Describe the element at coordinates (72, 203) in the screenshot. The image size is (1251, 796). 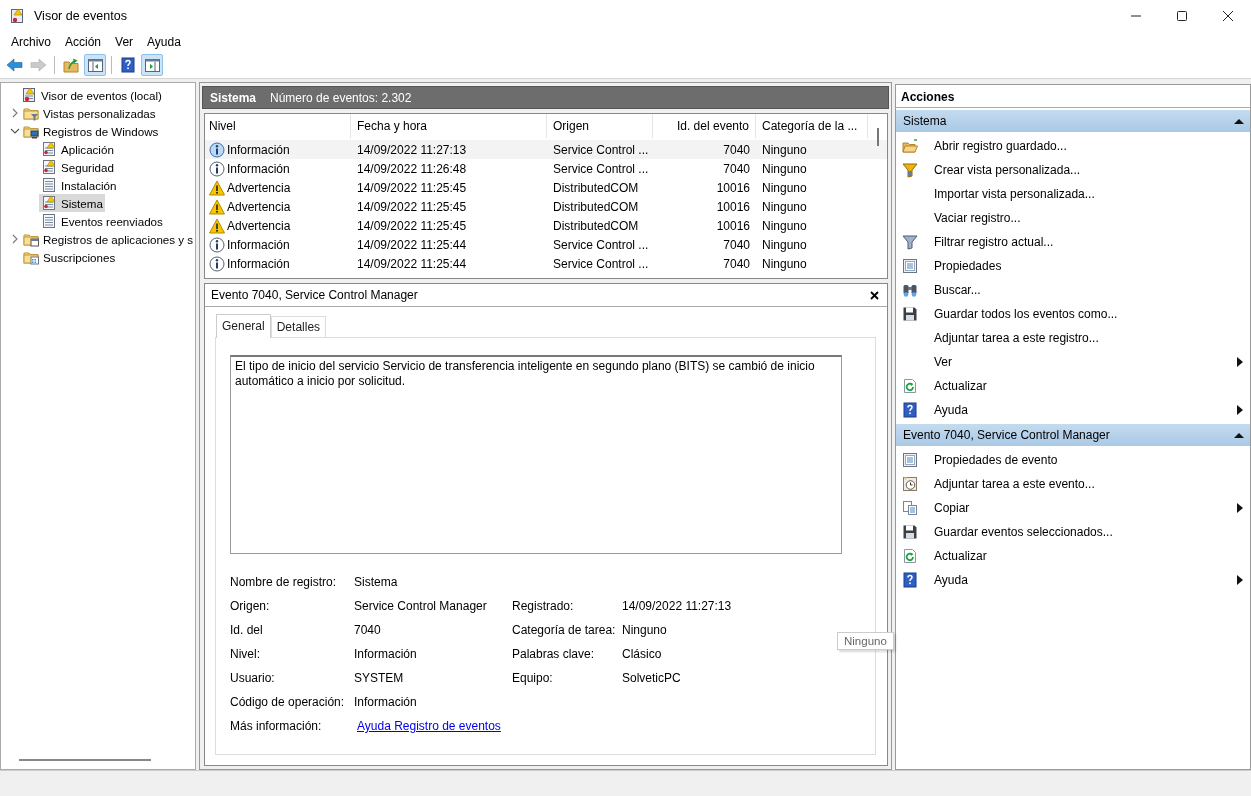
I see `tree-item: Sistema` at that location.